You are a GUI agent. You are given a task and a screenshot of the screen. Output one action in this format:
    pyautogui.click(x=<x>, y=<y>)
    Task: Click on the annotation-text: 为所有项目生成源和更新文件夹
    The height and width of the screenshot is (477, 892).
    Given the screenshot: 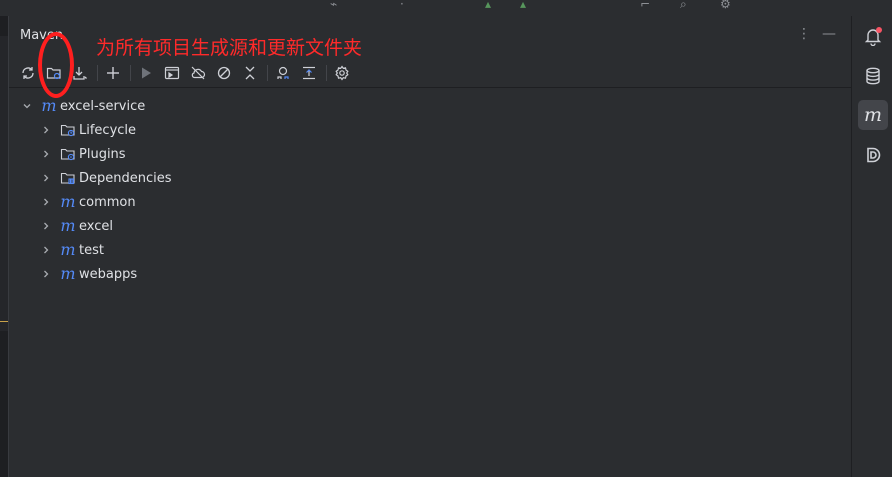 What is the action you would take?
    pyautogui.click(x=229, y=48)
    